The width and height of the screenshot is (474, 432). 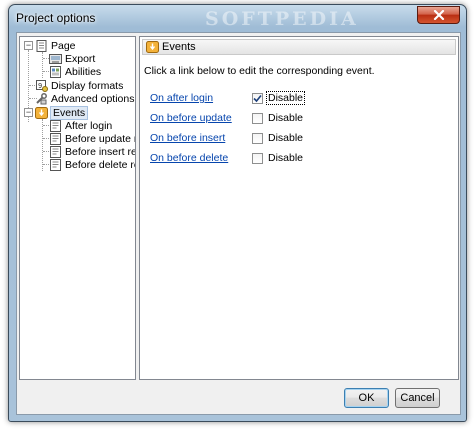 What do you see at coordinates (28, 45) in the screenshot?
I see `tree-expander-page: −` at bounding box center [28, 45].